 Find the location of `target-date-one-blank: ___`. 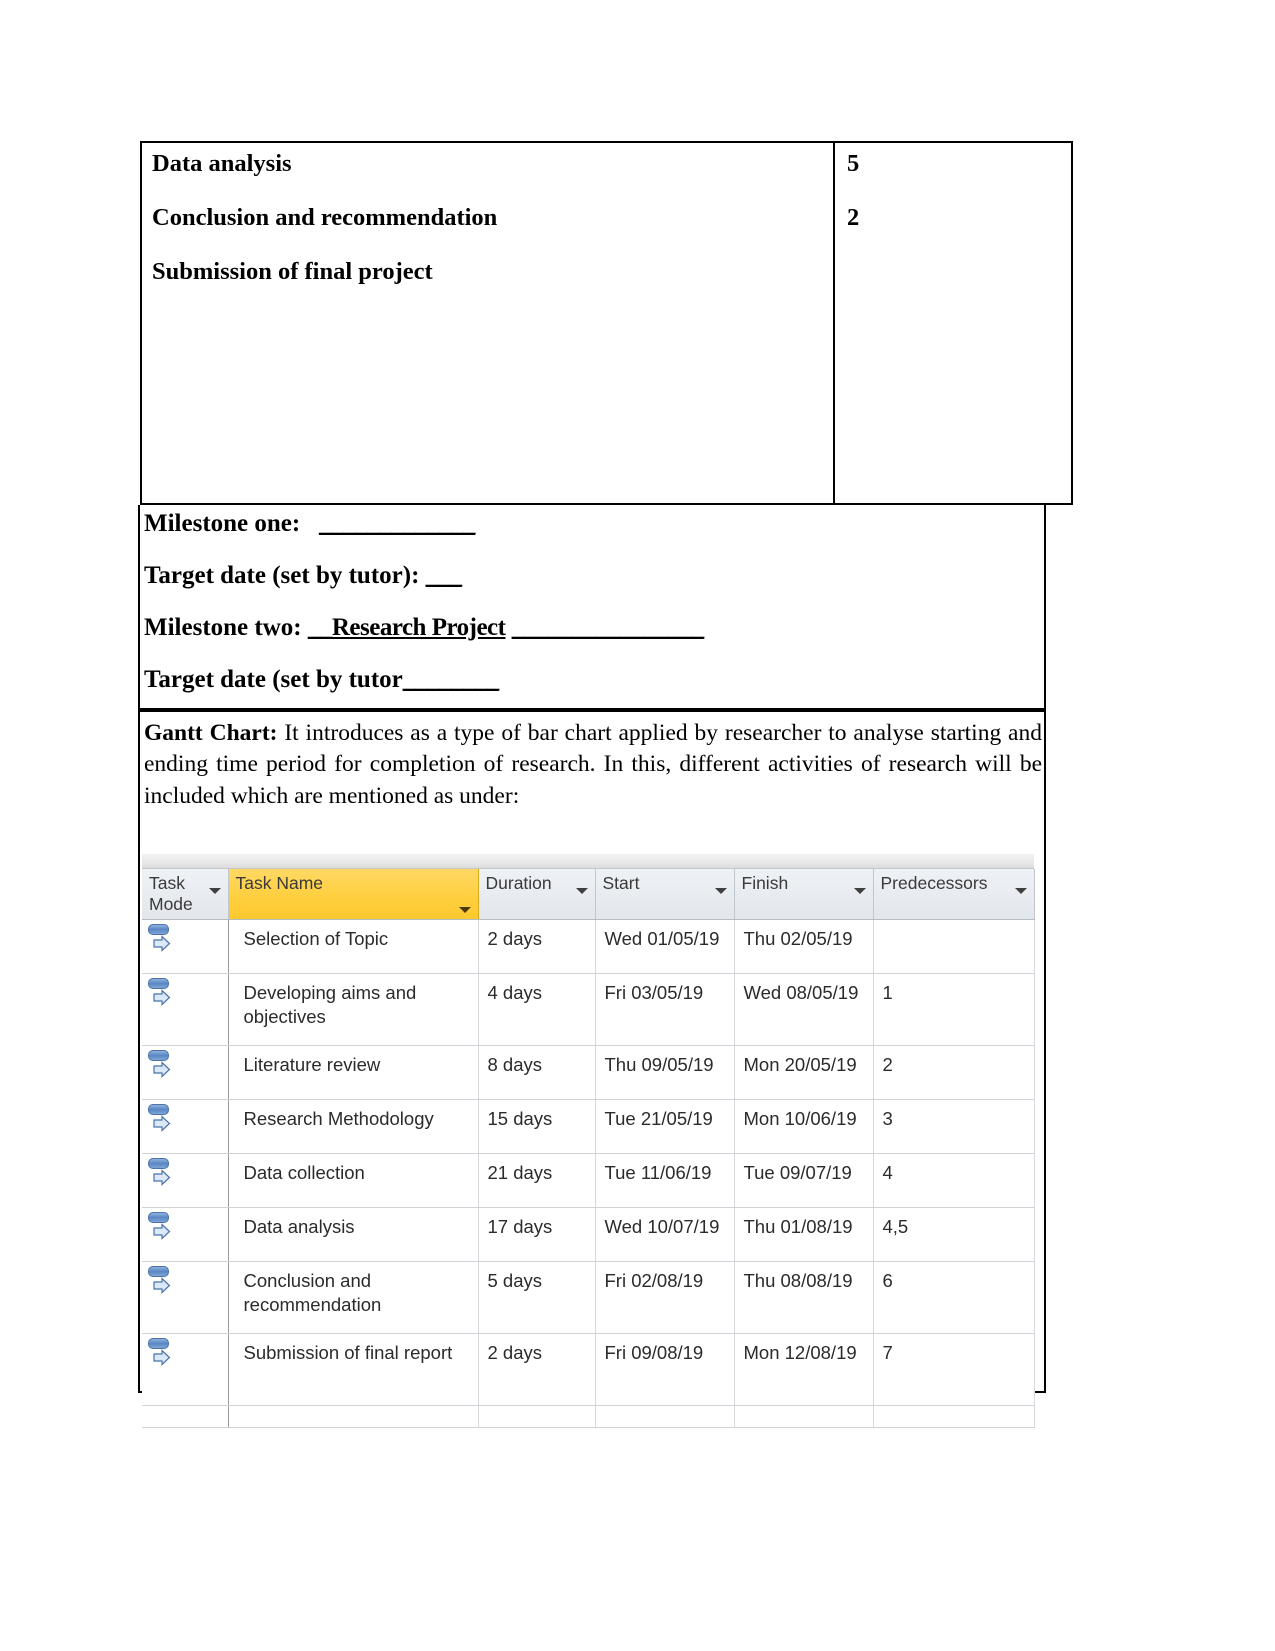

target-date-one-blank: ___ is located at coordinates (444, 575).